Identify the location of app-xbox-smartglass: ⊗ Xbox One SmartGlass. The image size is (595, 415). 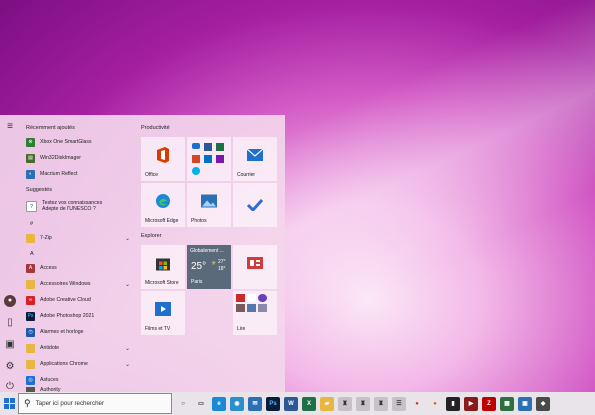
(77, 142).